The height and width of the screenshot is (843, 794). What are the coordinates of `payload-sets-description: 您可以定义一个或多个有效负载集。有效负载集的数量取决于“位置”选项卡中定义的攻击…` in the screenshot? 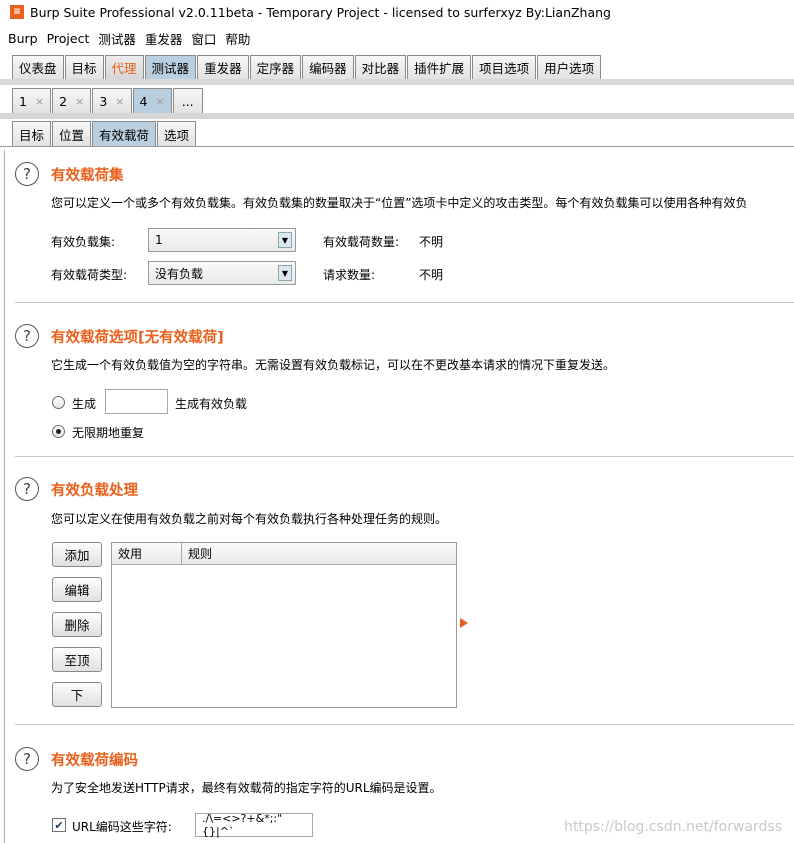 It's located at (399, 203).